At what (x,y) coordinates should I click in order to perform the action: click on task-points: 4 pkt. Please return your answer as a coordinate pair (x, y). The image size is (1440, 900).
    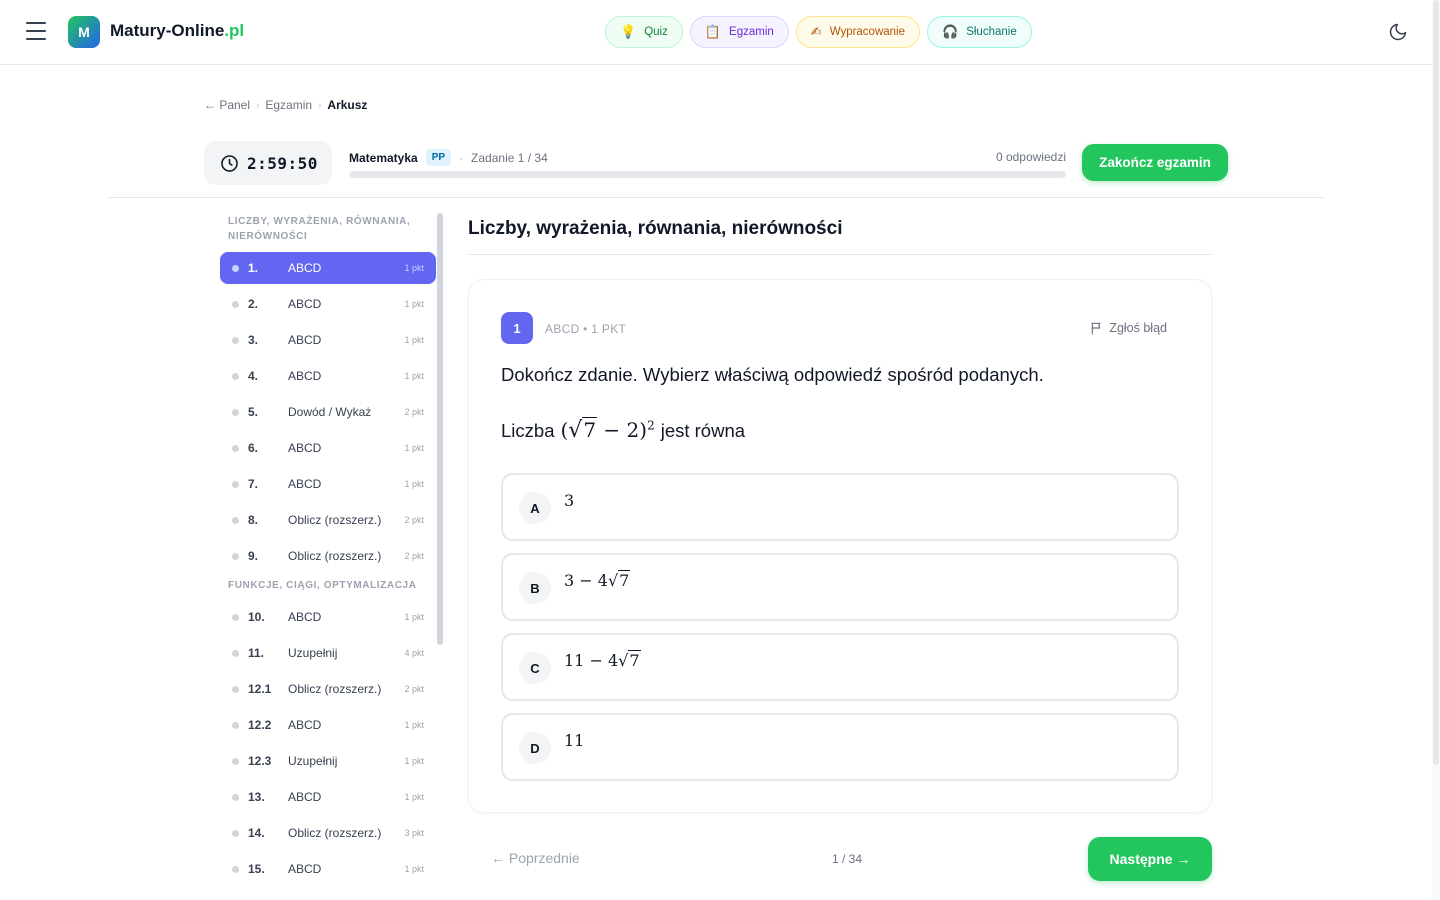
    Looking at the image, I should click on (414, 653).